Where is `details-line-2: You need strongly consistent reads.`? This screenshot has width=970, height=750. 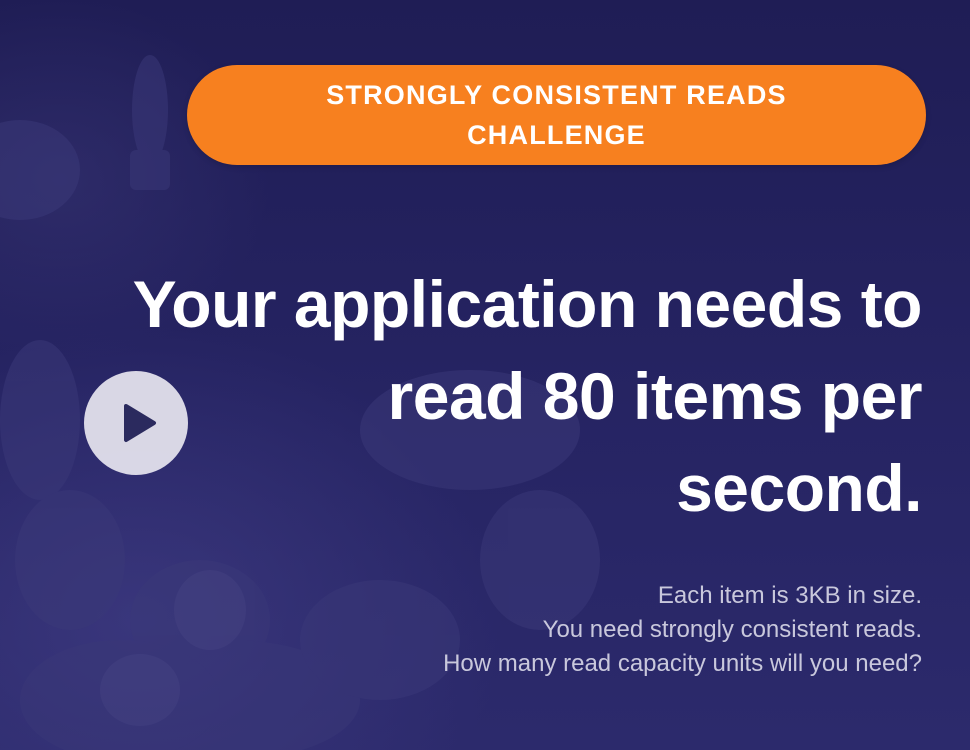
details-line-2: You need strongly consistent reads. is located at coordinates (732, 629).